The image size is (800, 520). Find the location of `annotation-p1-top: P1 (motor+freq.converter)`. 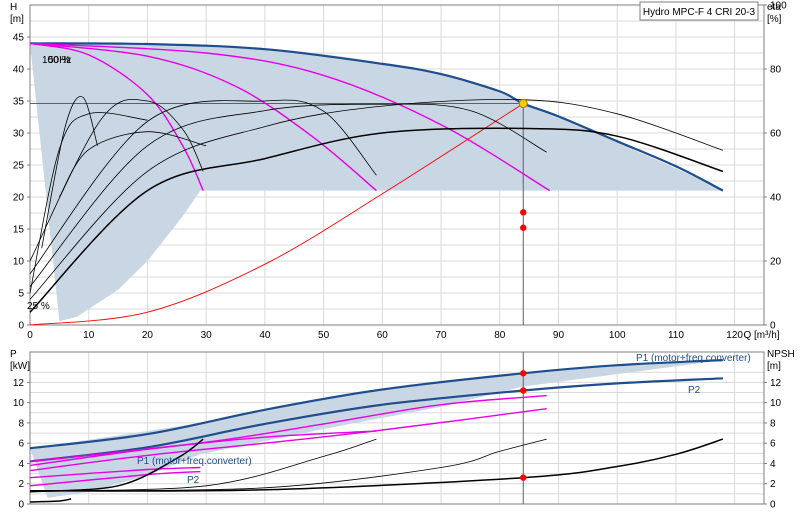

annotation-p1-top: P1 (motor+freq.converter) is located at coordinates (693, 358).